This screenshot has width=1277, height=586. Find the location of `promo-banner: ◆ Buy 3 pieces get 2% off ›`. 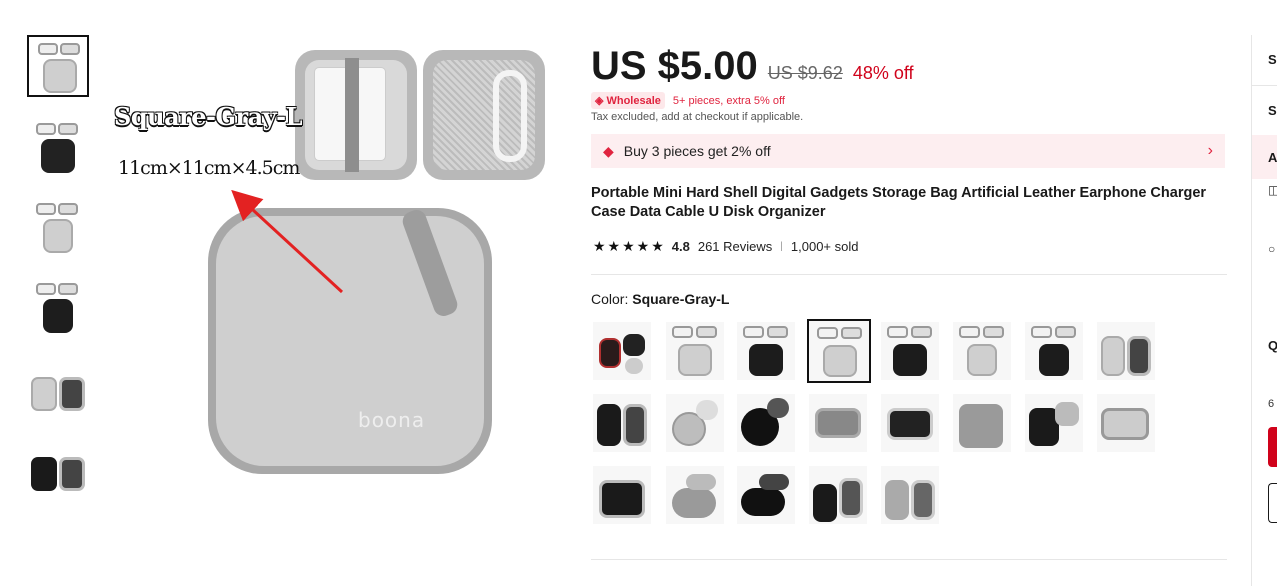

promo-banner: ◆ Buy 3 pieces get 2% off › is located at coordinates (908, 151).